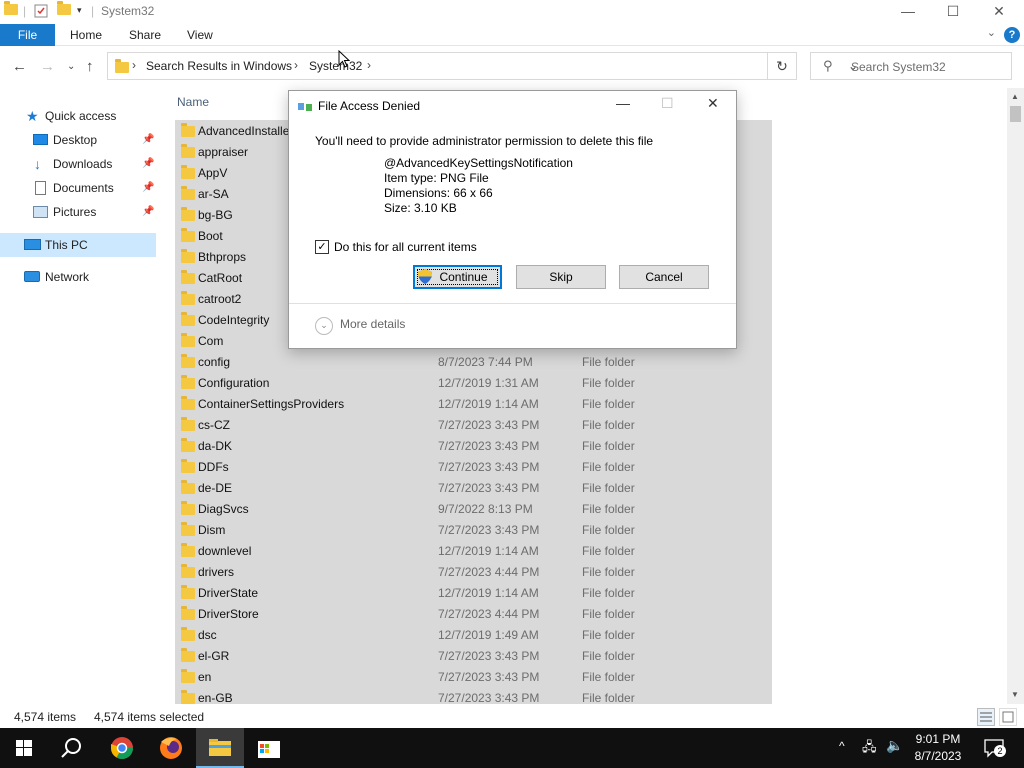 The width and height of the screenshot is (1024, 768). What do you see at coordinates (842, 746) in the screenshot?
I see `show-hidden-icons-chevron-icon: ^` at bounding box center [842, 746].